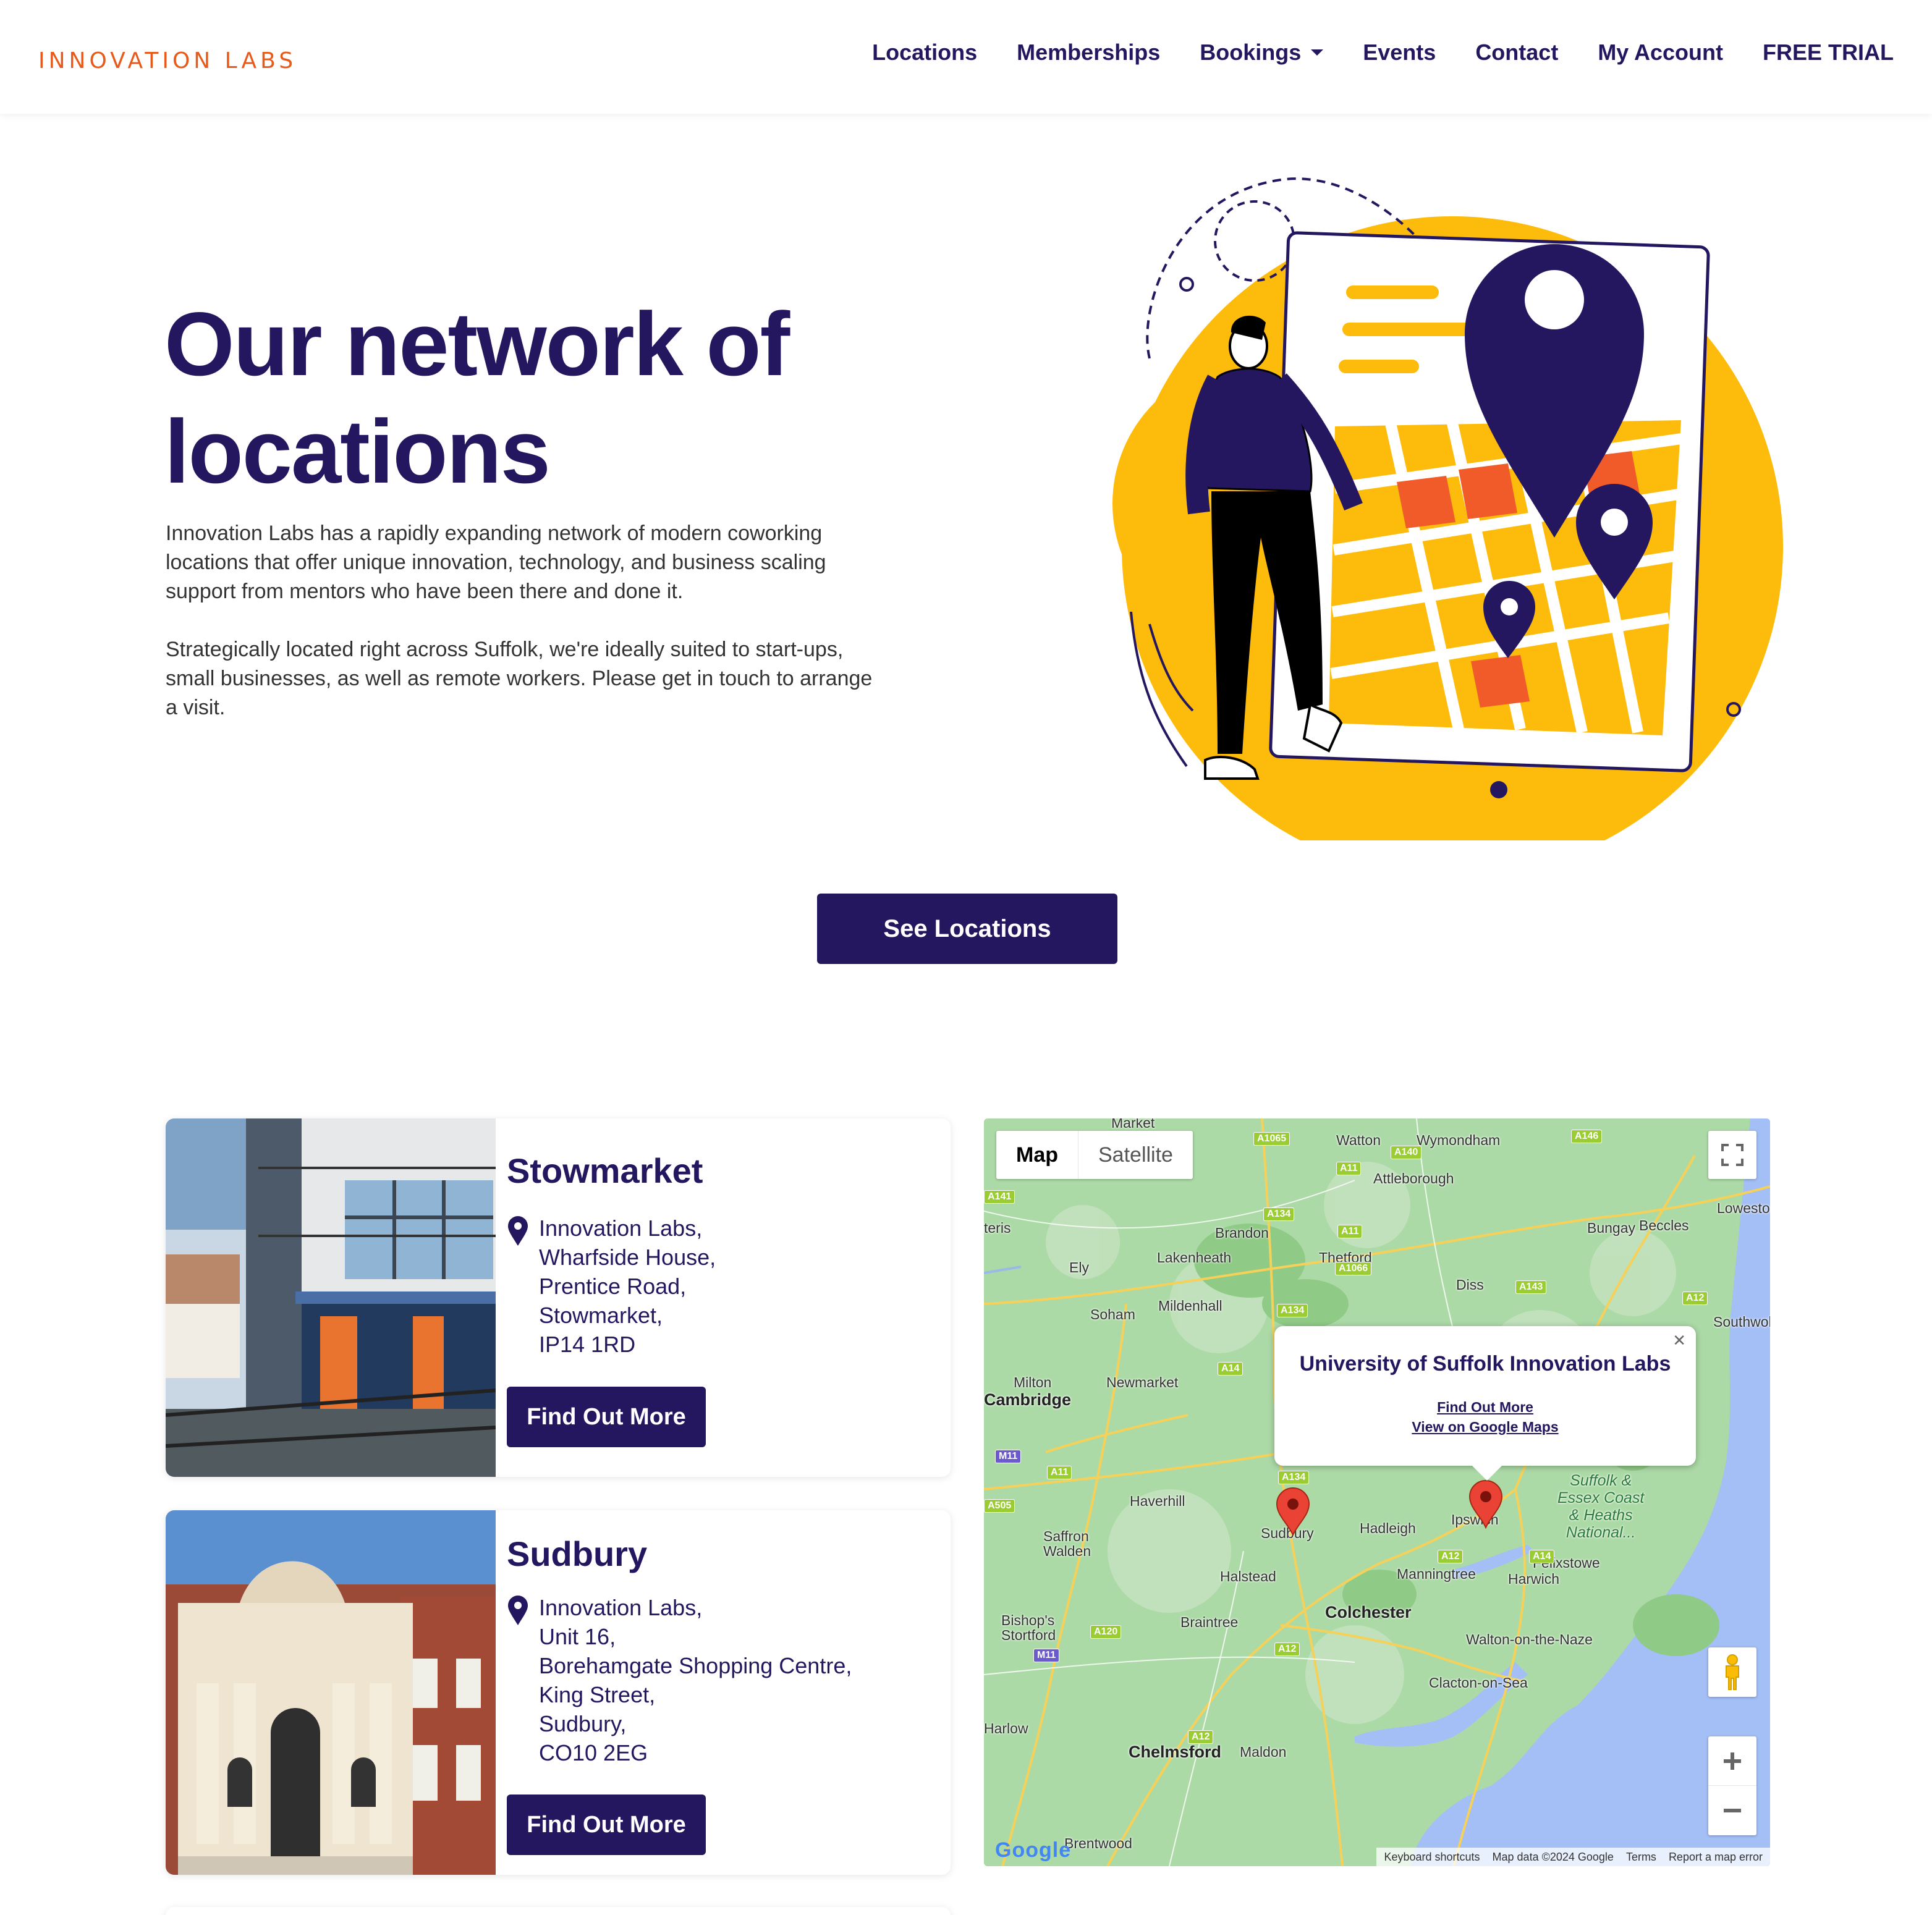 Image resolution: width=1932 pixels, height=1915 pixels. I want to click on nav-contact: Contact, so click(1516, 53).